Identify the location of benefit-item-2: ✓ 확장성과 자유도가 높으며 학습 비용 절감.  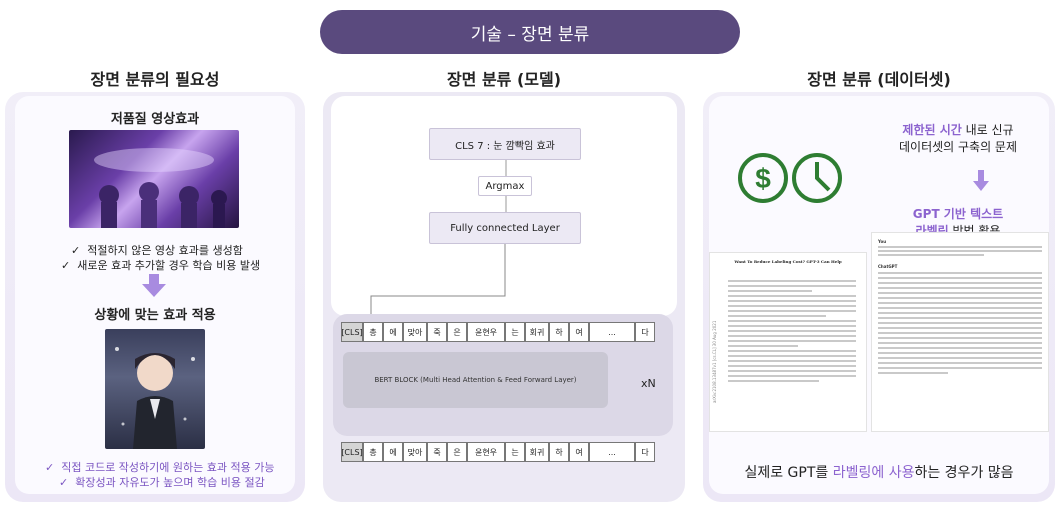
(162, 482).